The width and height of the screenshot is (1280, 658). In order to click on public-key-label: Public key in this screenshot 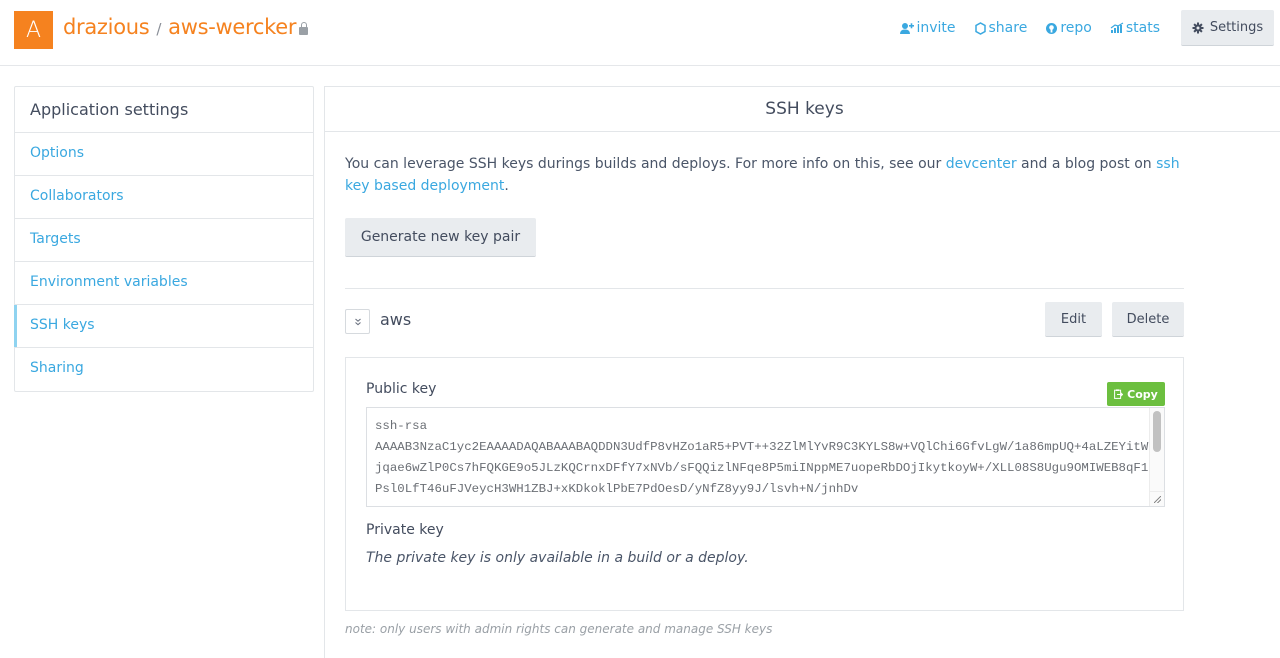, I will do `click(401, 389)`.